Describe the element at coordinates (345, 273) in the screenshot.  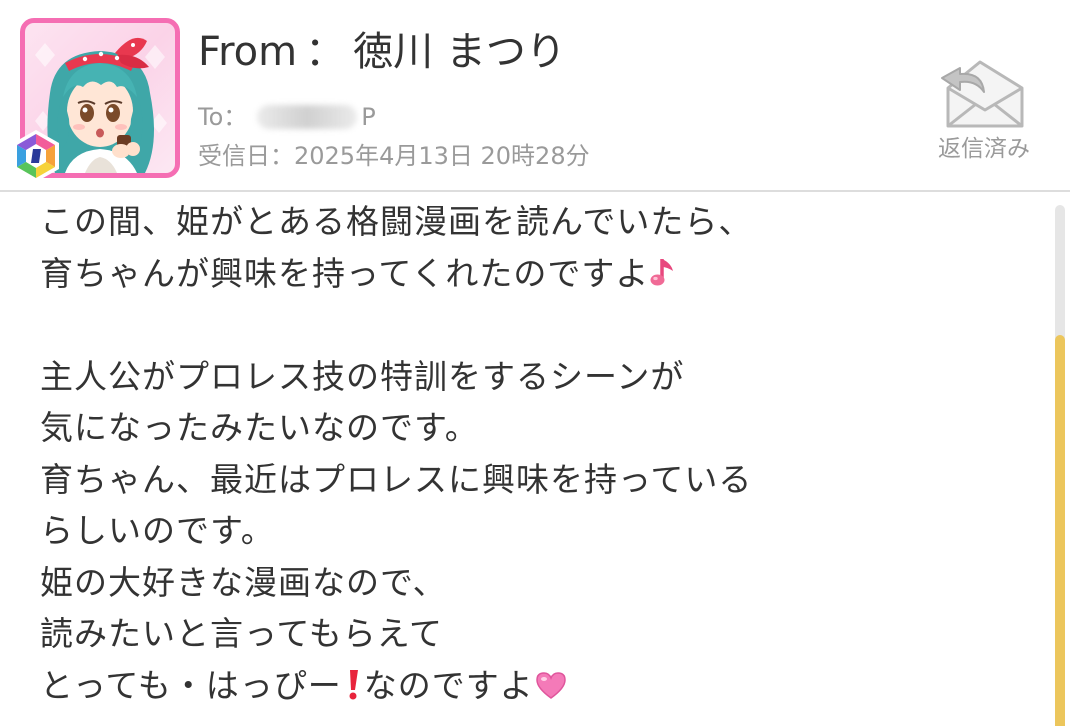
I see `message-text: 育ちゃんが興味を持ってくれたのですよ` at that location.